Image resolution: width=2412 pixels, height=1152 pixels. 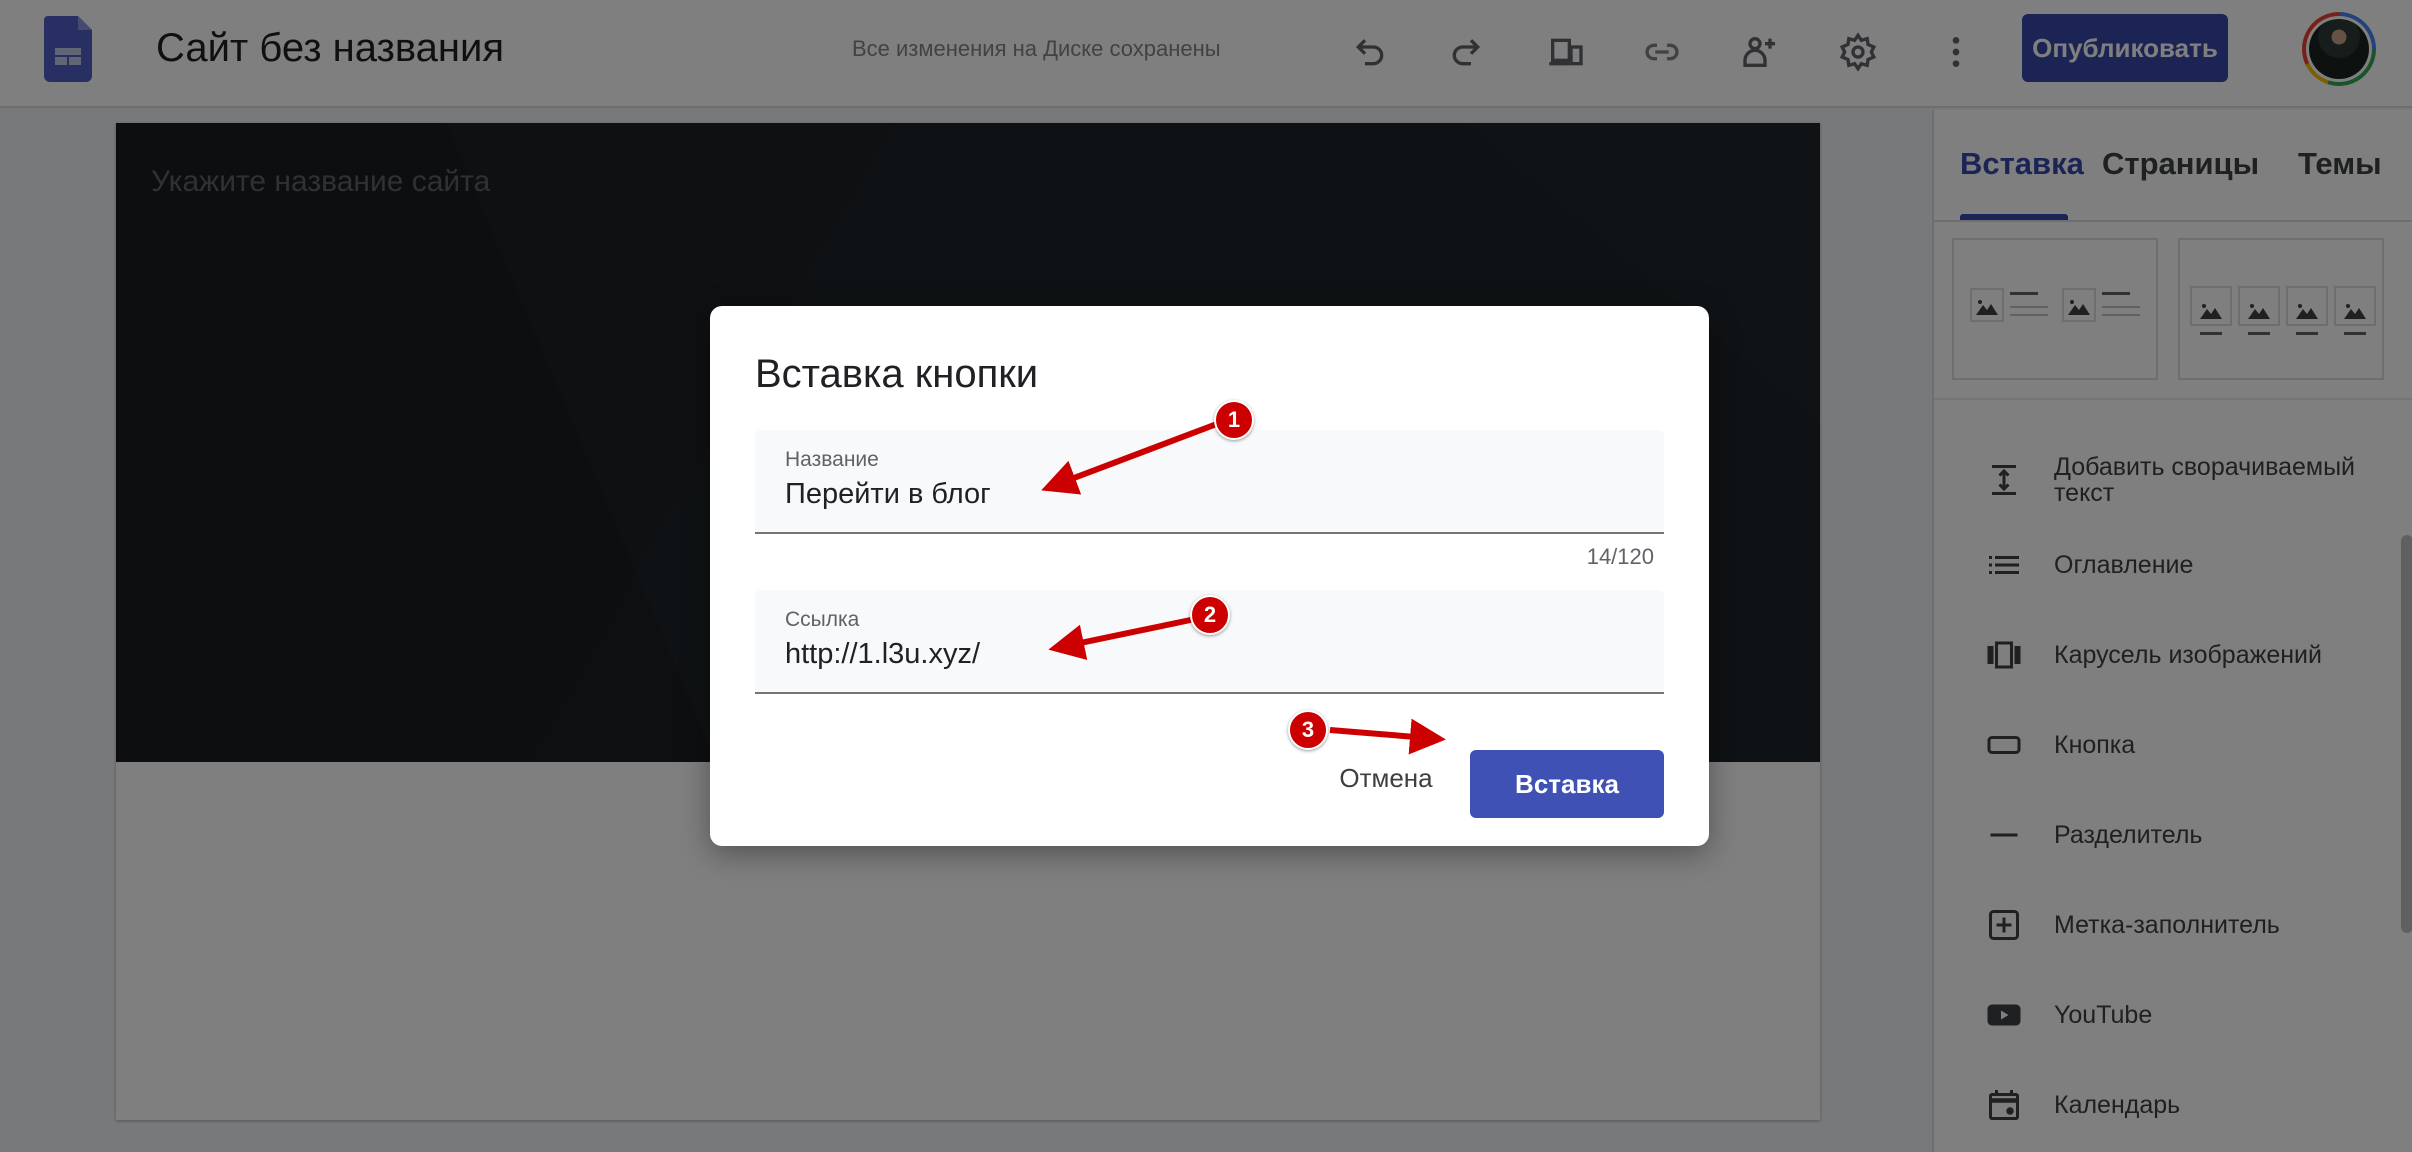 What do you see at coordinates (1210, 494) in the screenshot?
I see `name-input` at bounding box center [1210, 494].